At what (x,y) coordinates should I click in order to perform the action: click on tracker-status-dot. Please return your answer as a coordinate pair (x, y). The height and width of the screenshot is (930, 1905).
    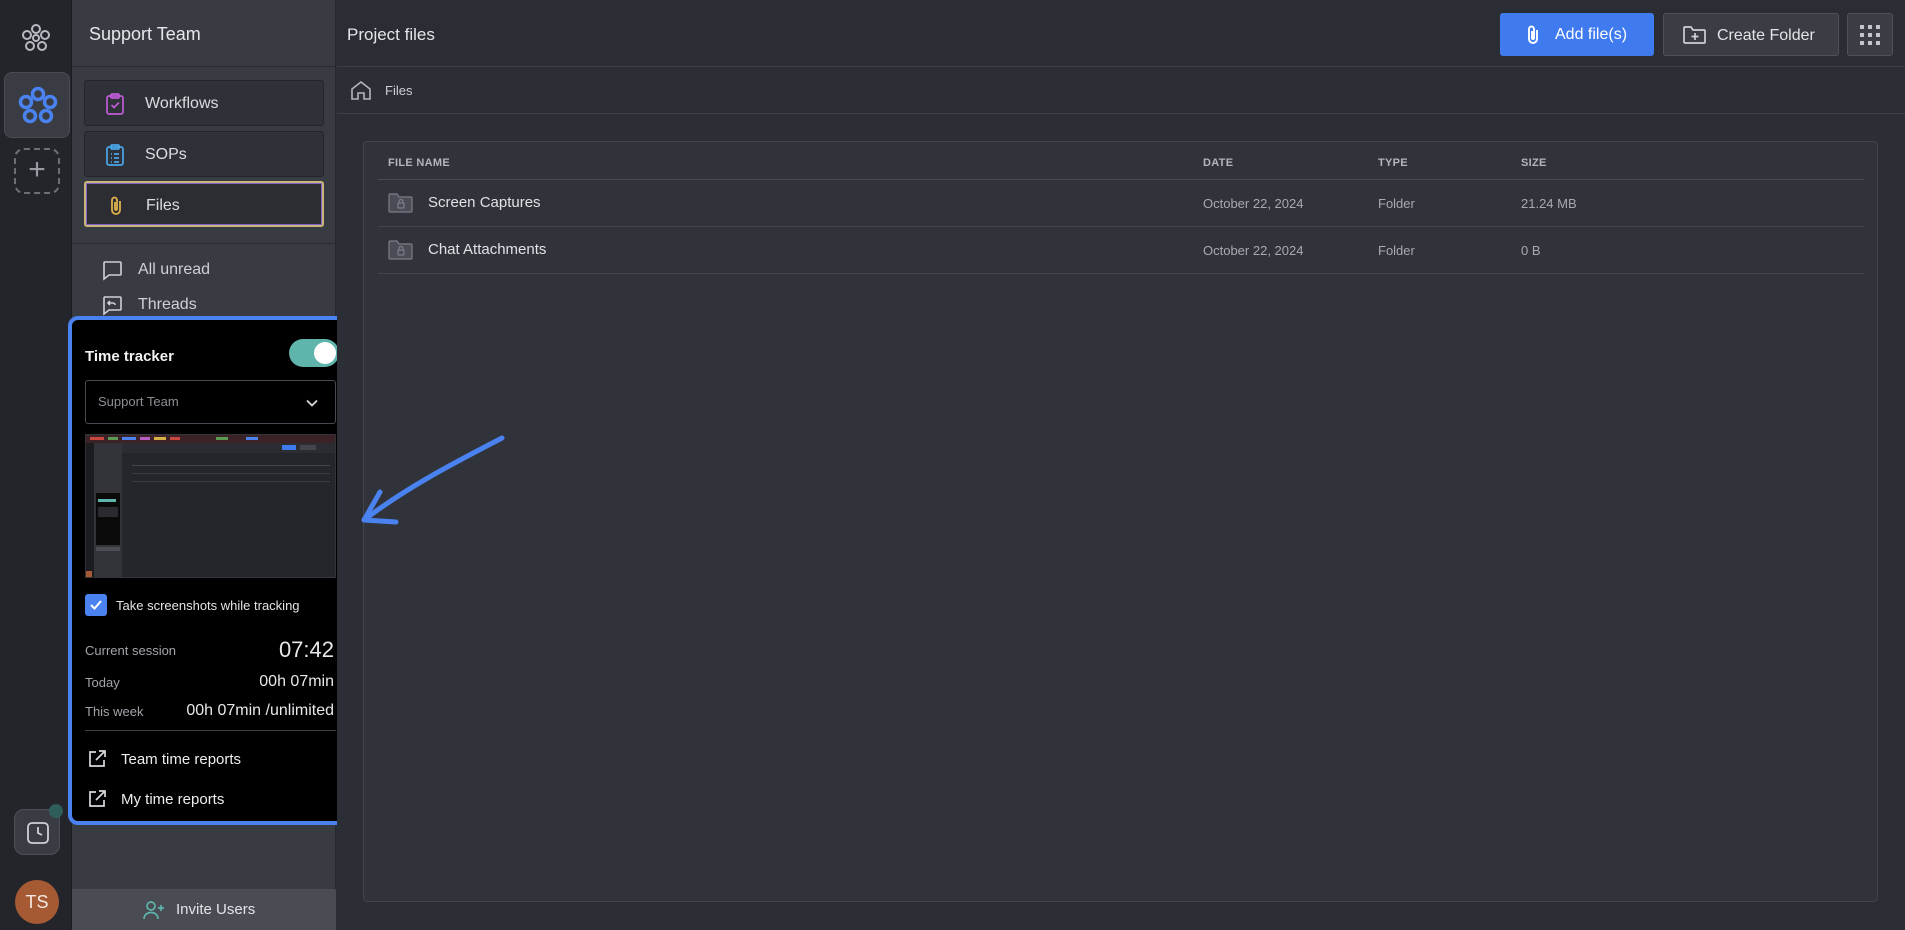
    Looking at the image, I should click on (56, 811).